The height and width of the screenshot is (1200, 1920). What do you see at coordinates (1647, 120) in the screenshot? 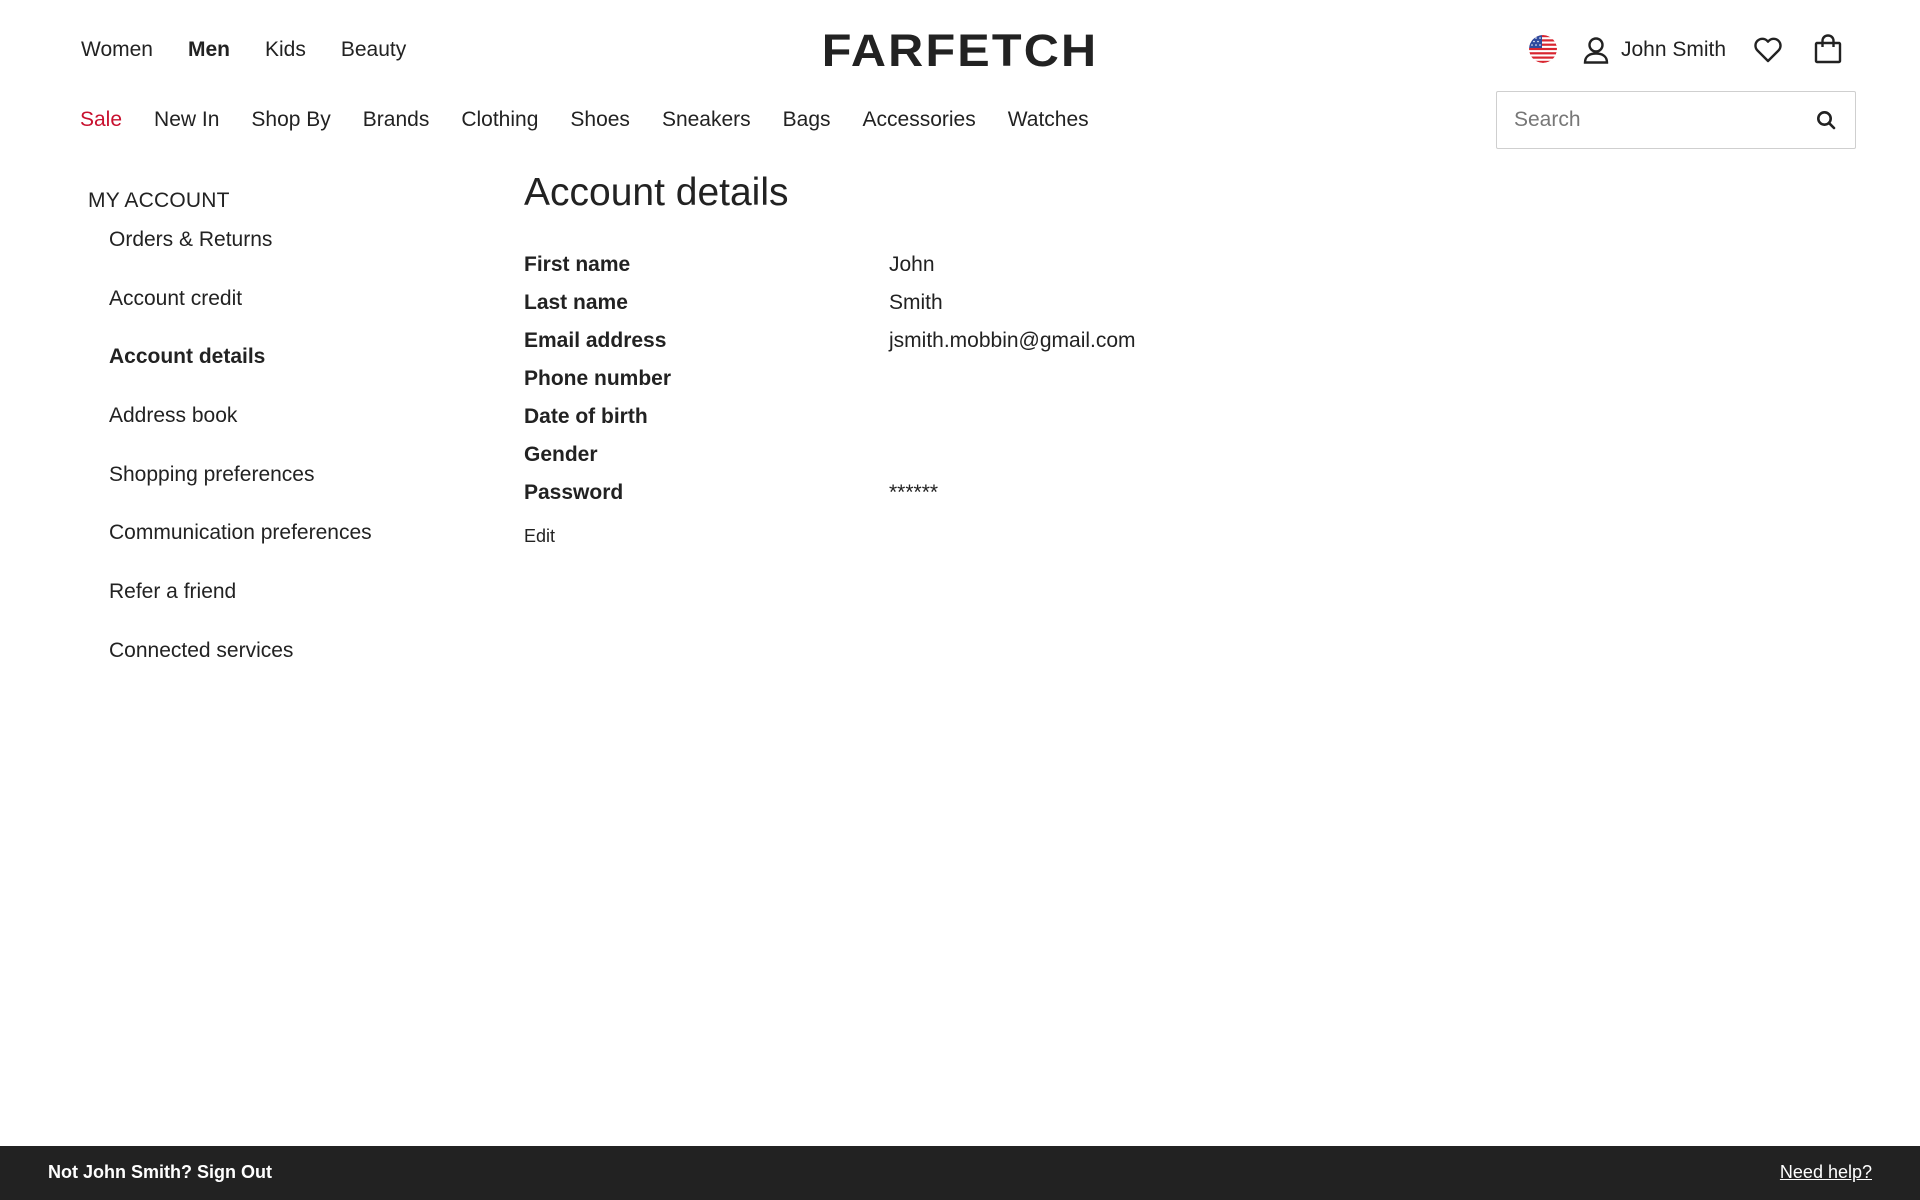
I see `search-input` at bounding box center [1647, 120].